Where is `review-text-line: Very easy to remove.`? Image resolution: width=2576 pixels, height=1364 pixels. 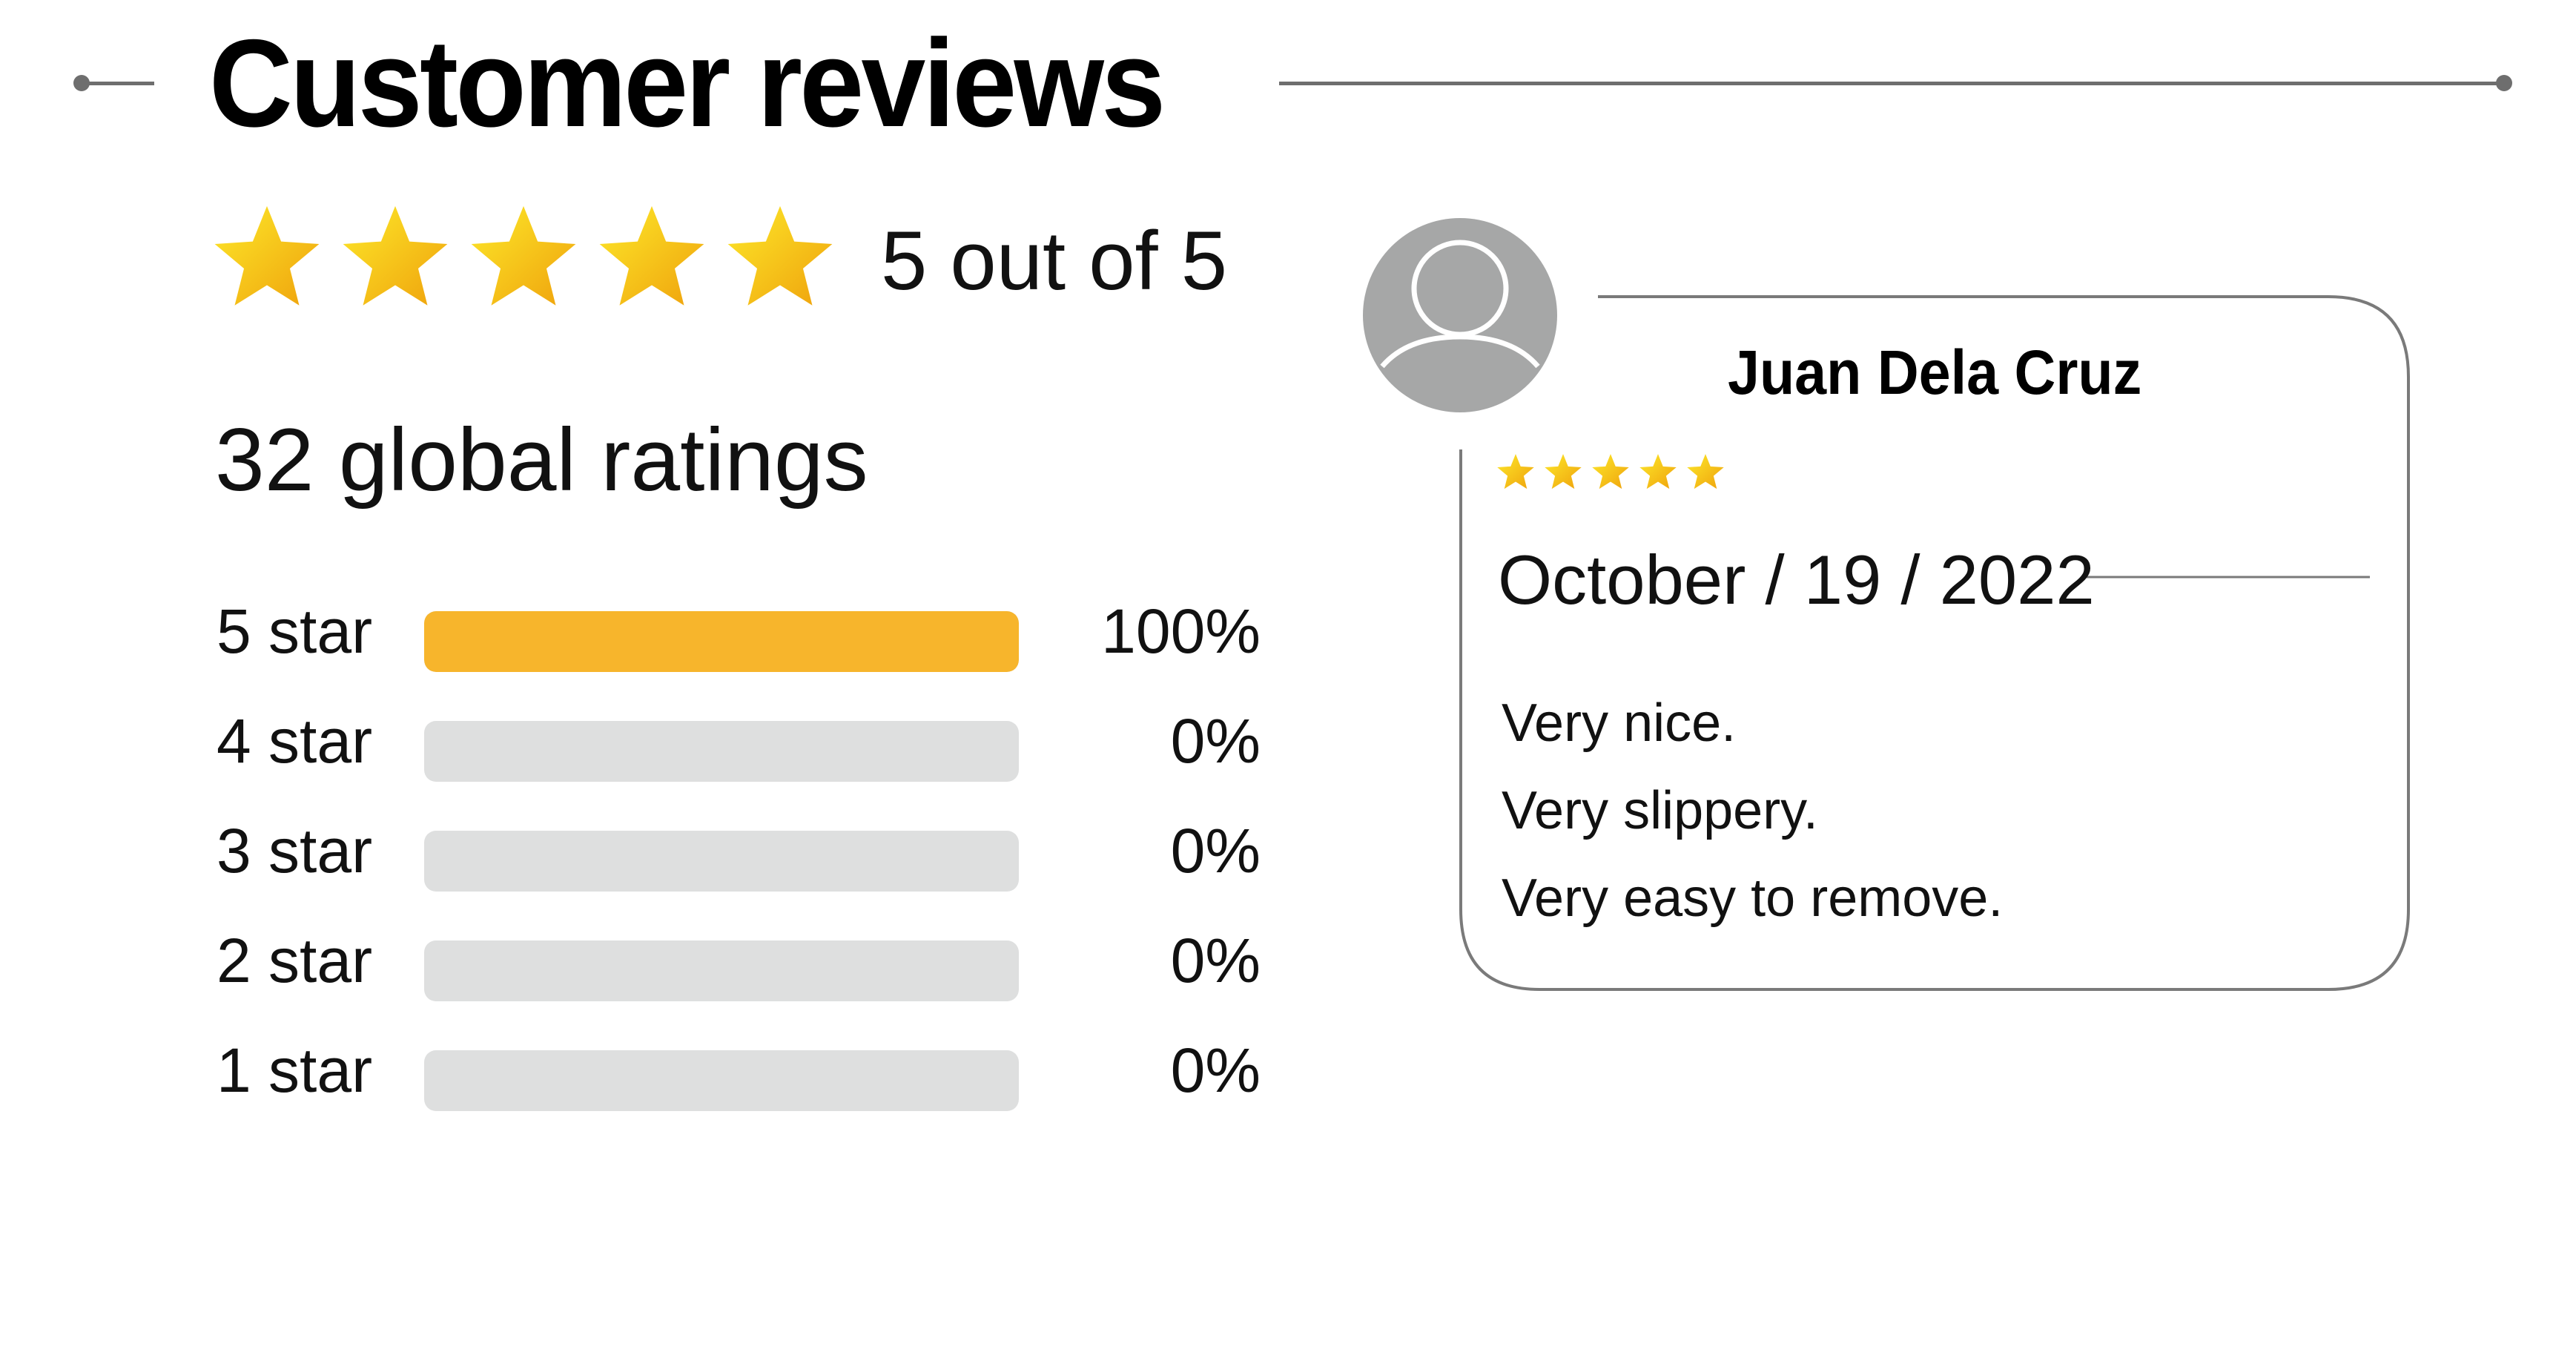 review-text-line: Very easy to remove. is located at coordinates (1753, 898).